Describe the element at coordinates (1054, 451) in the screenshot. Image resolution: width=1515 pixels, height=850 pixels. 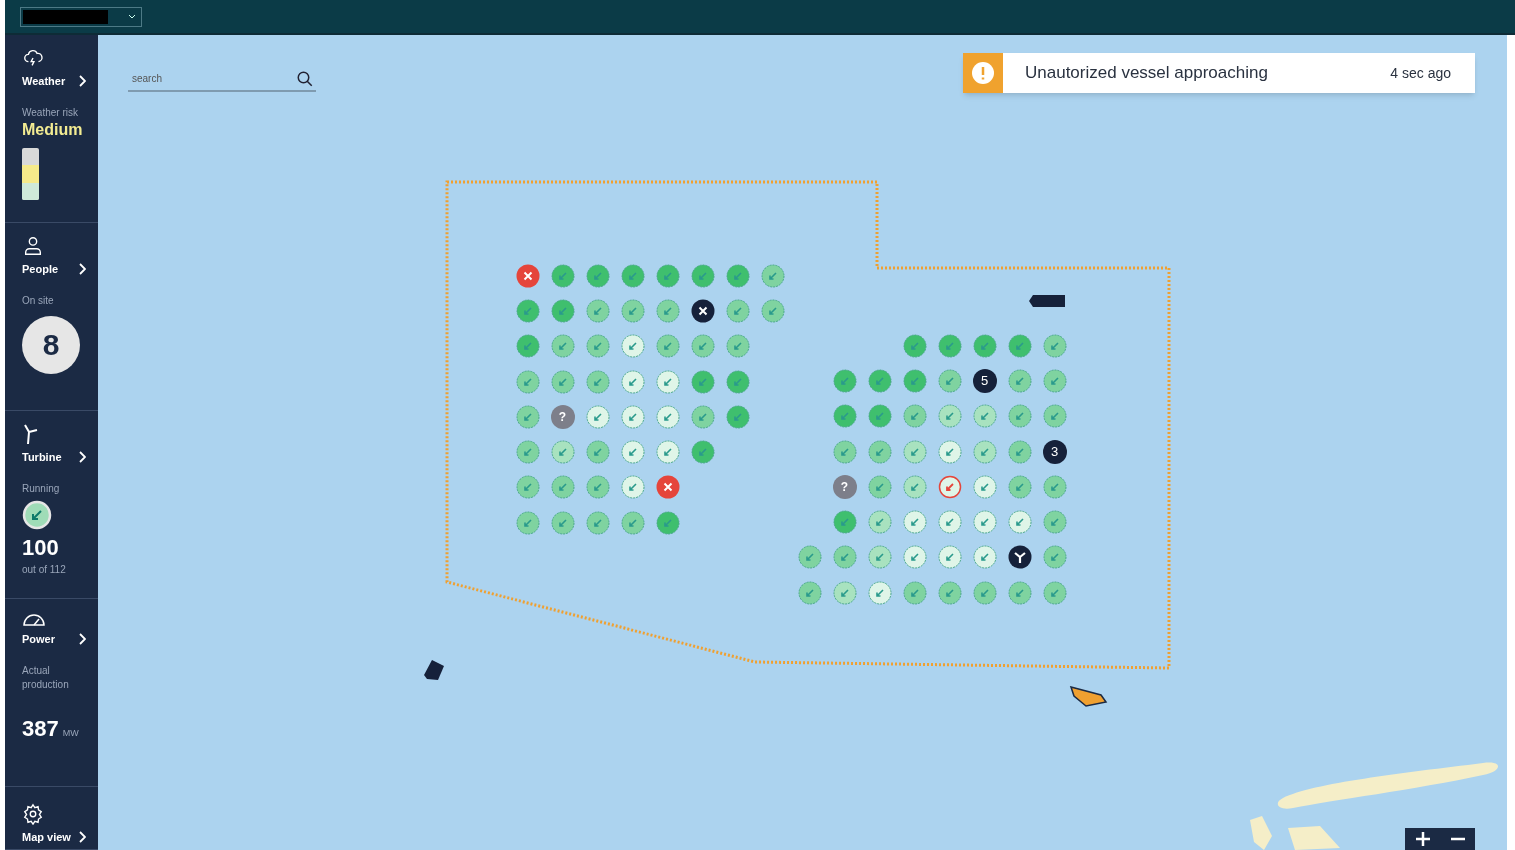
I see `group-count-marker: 3` at that location.